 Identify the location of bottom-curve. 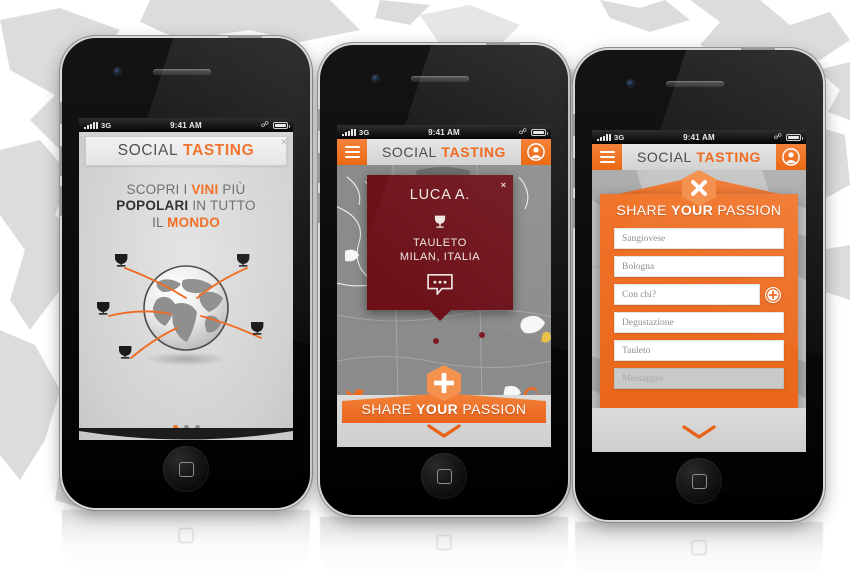
(186, 434).